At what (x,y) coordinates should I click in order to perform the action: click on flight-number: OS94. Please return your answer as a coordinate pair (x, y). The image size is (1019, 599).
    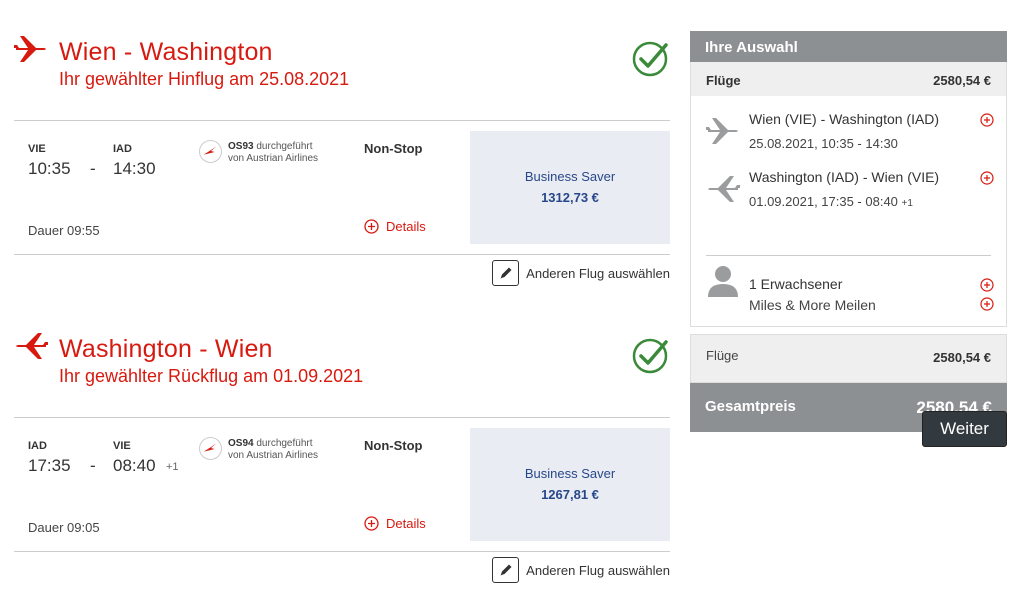
    Looking at the image, I should click on (241, 443).